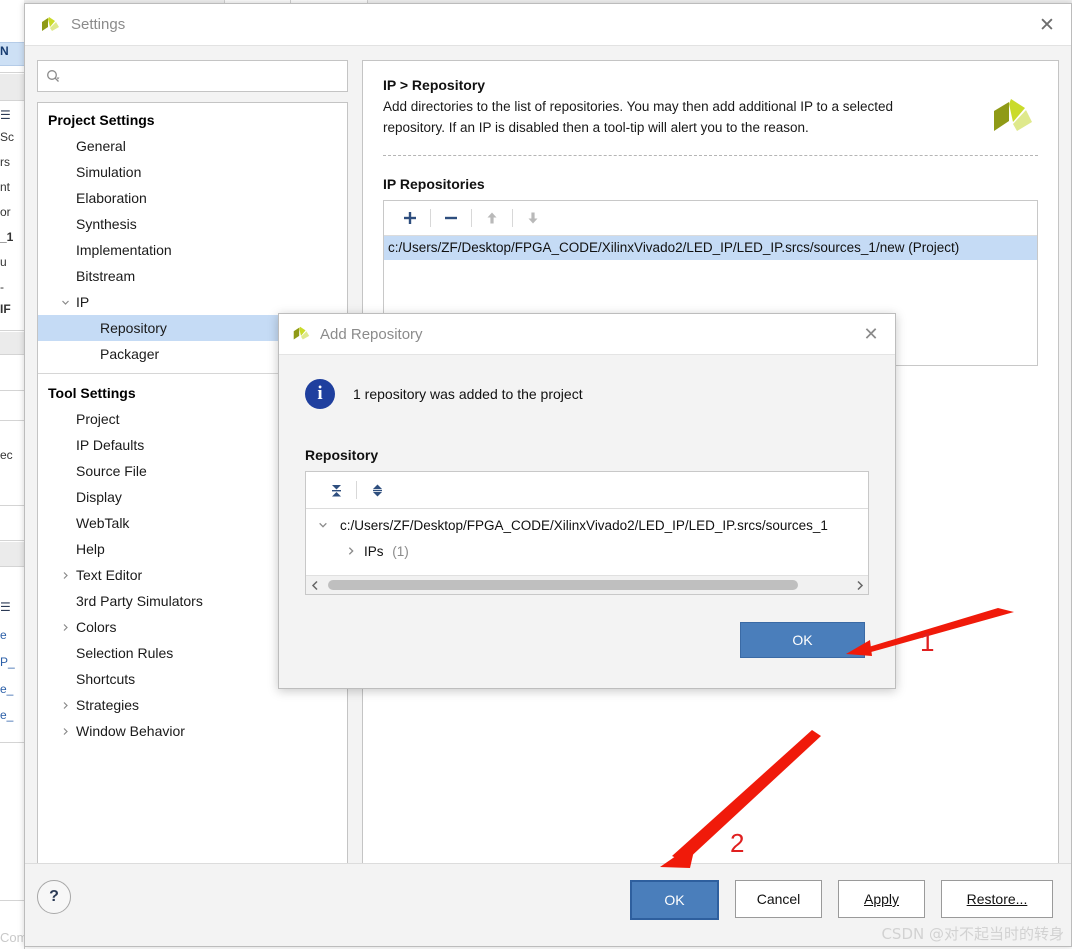  What do you see at coordinates (53, 76) in the screenshot?
I see `search-icon` at bounding box center [53, 76].